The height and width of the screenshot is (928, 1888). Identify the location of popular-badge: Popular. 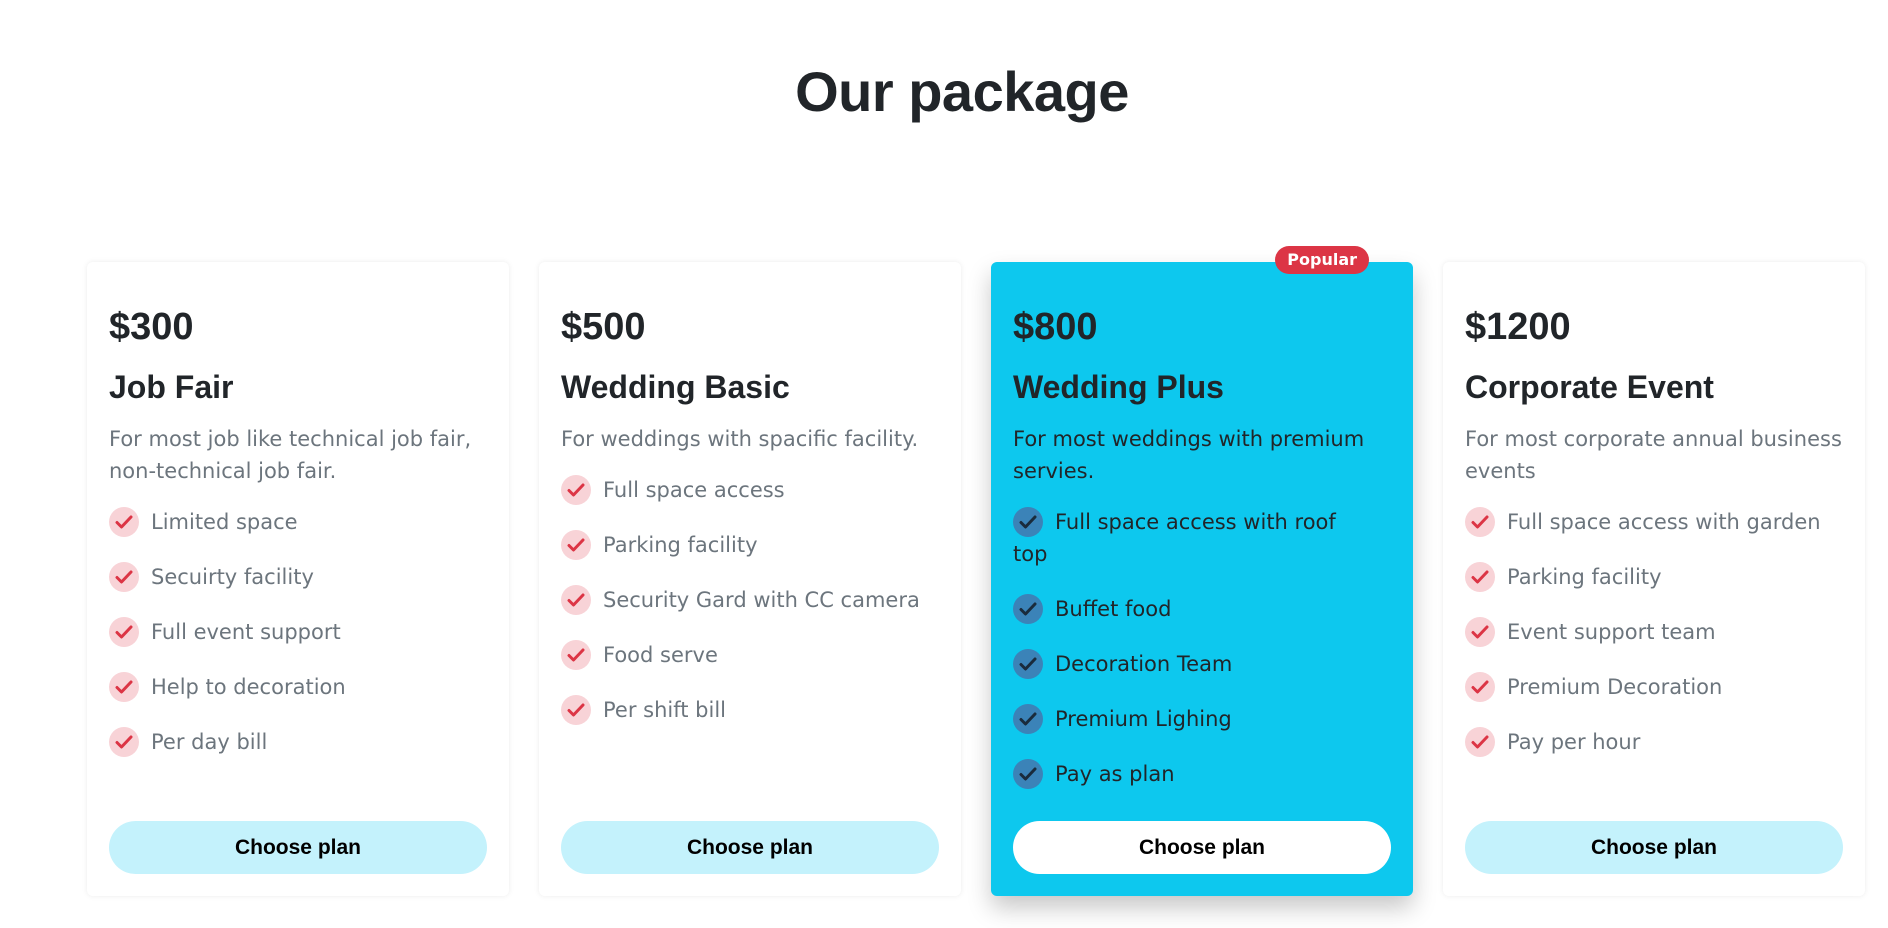
(1322, 260).